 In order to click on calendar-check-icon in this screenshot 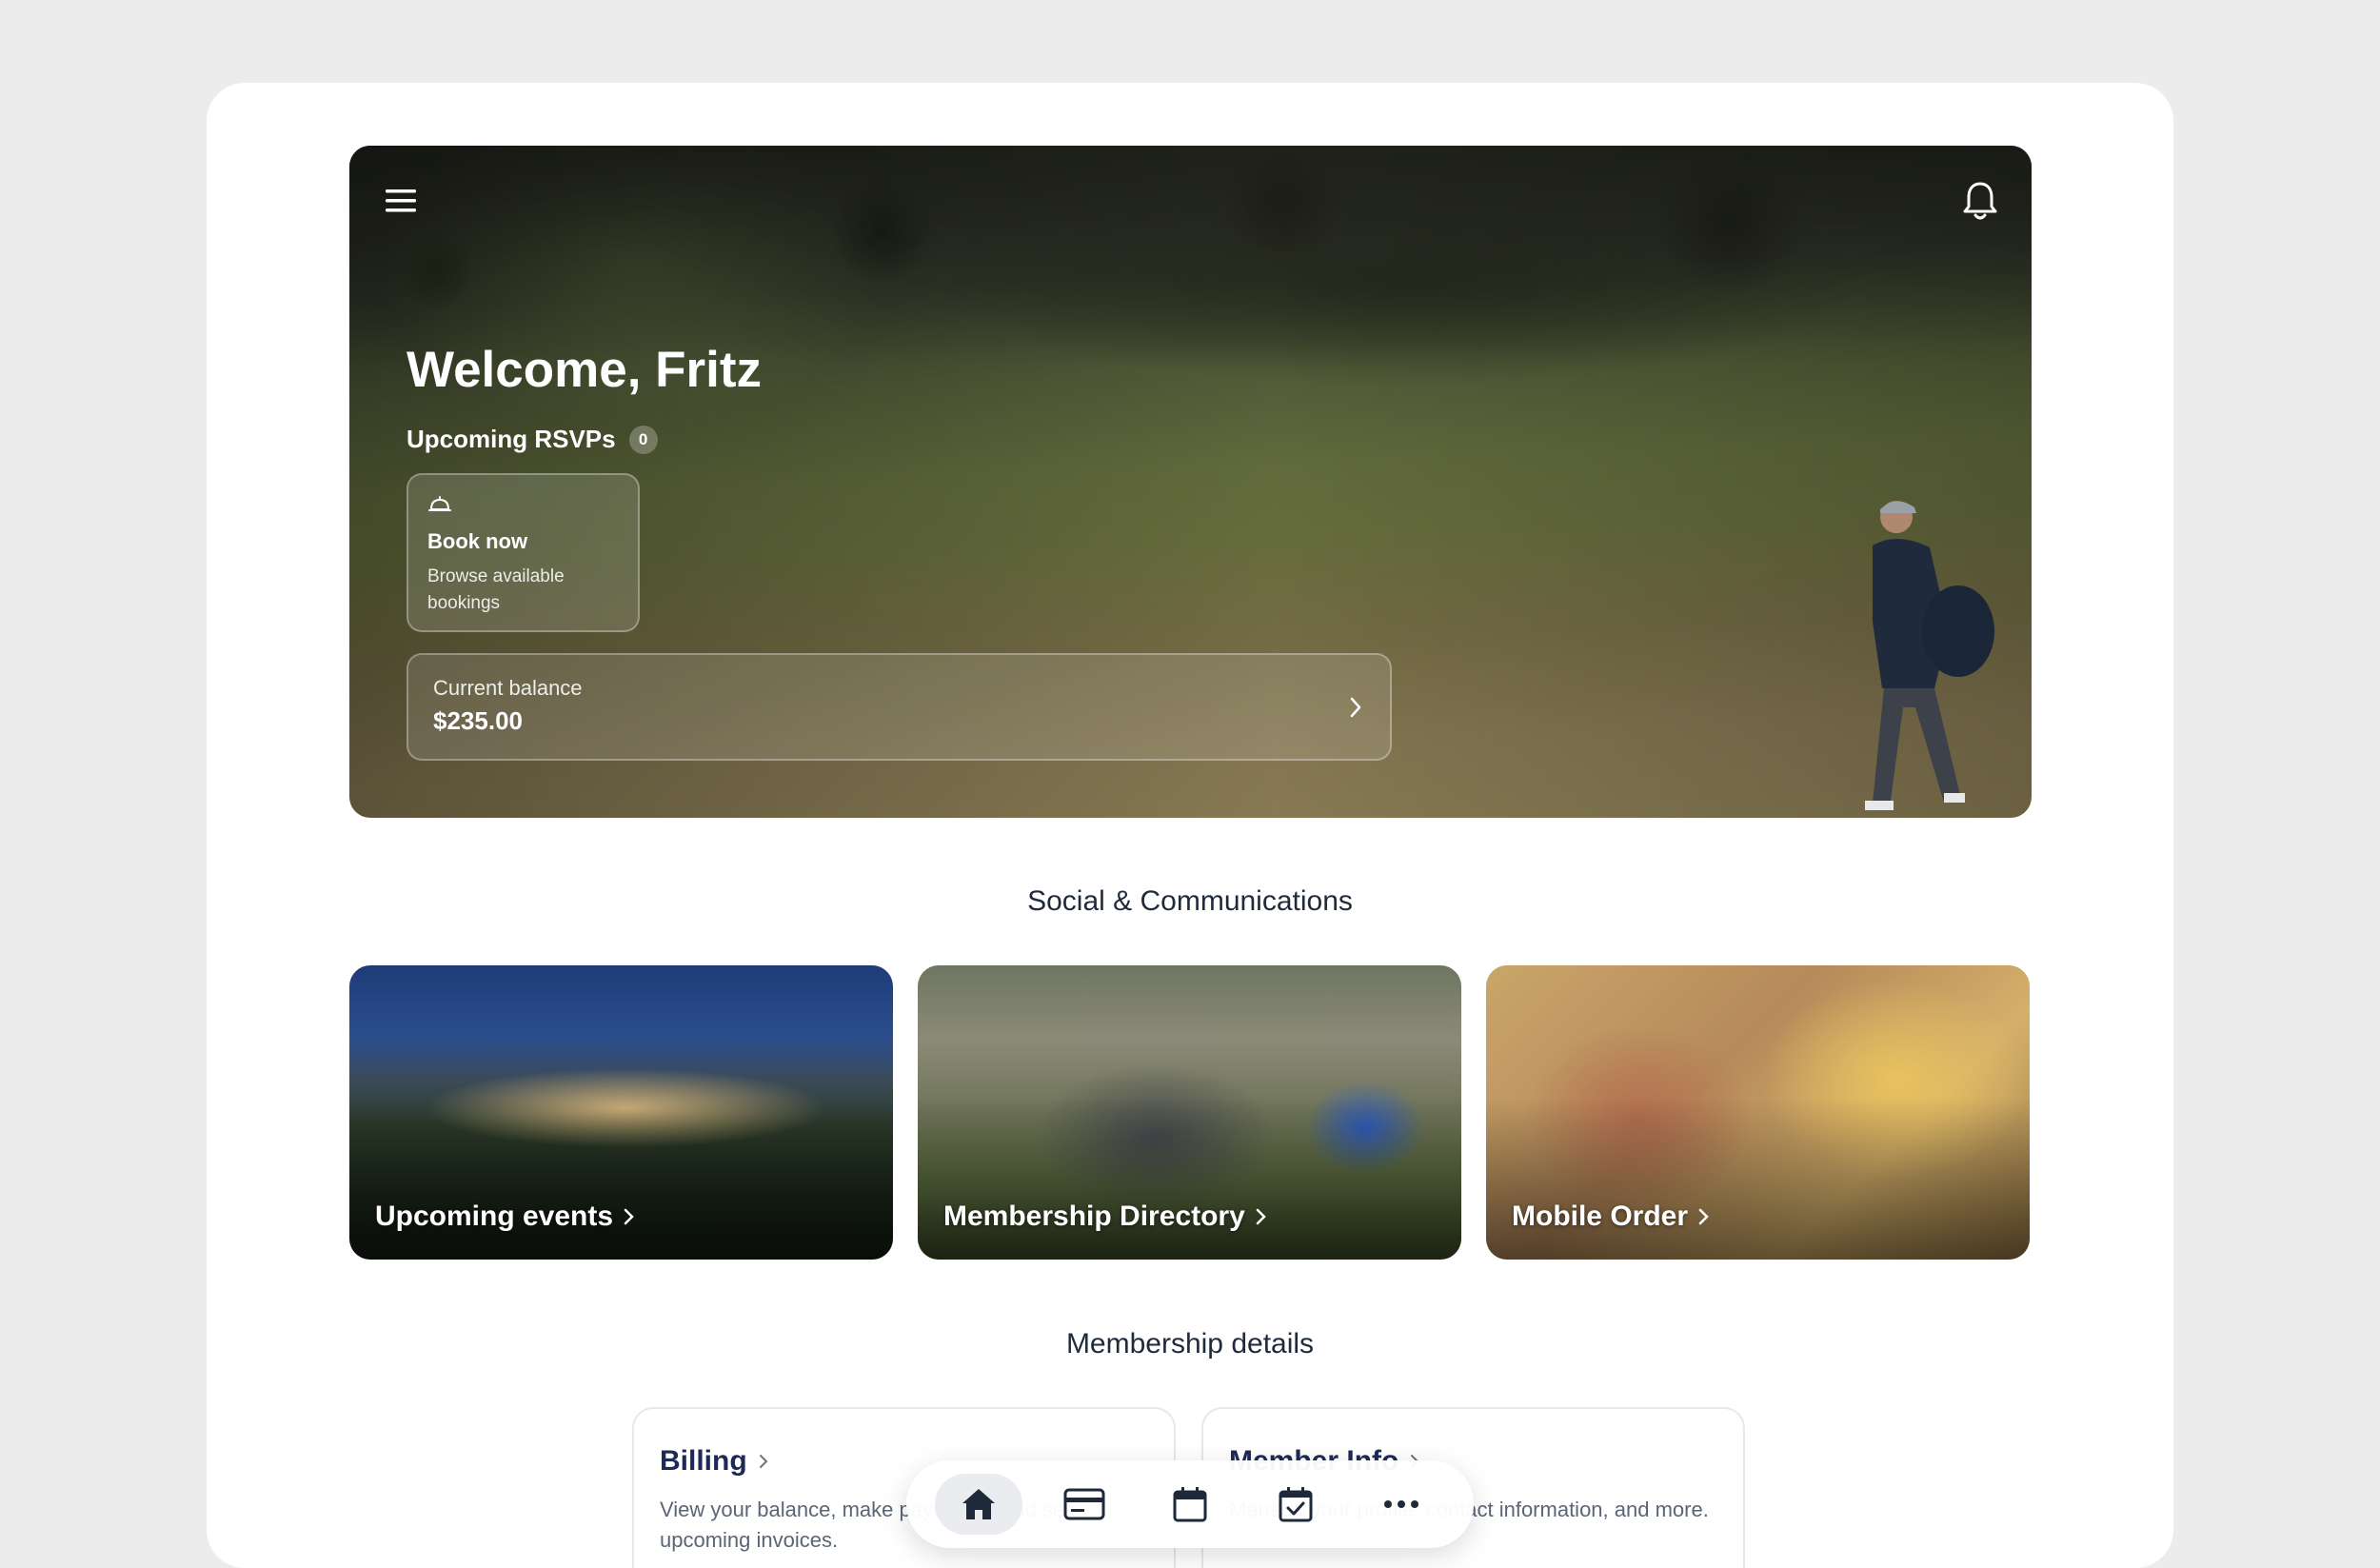, I will do `click(1296, 1504)`.